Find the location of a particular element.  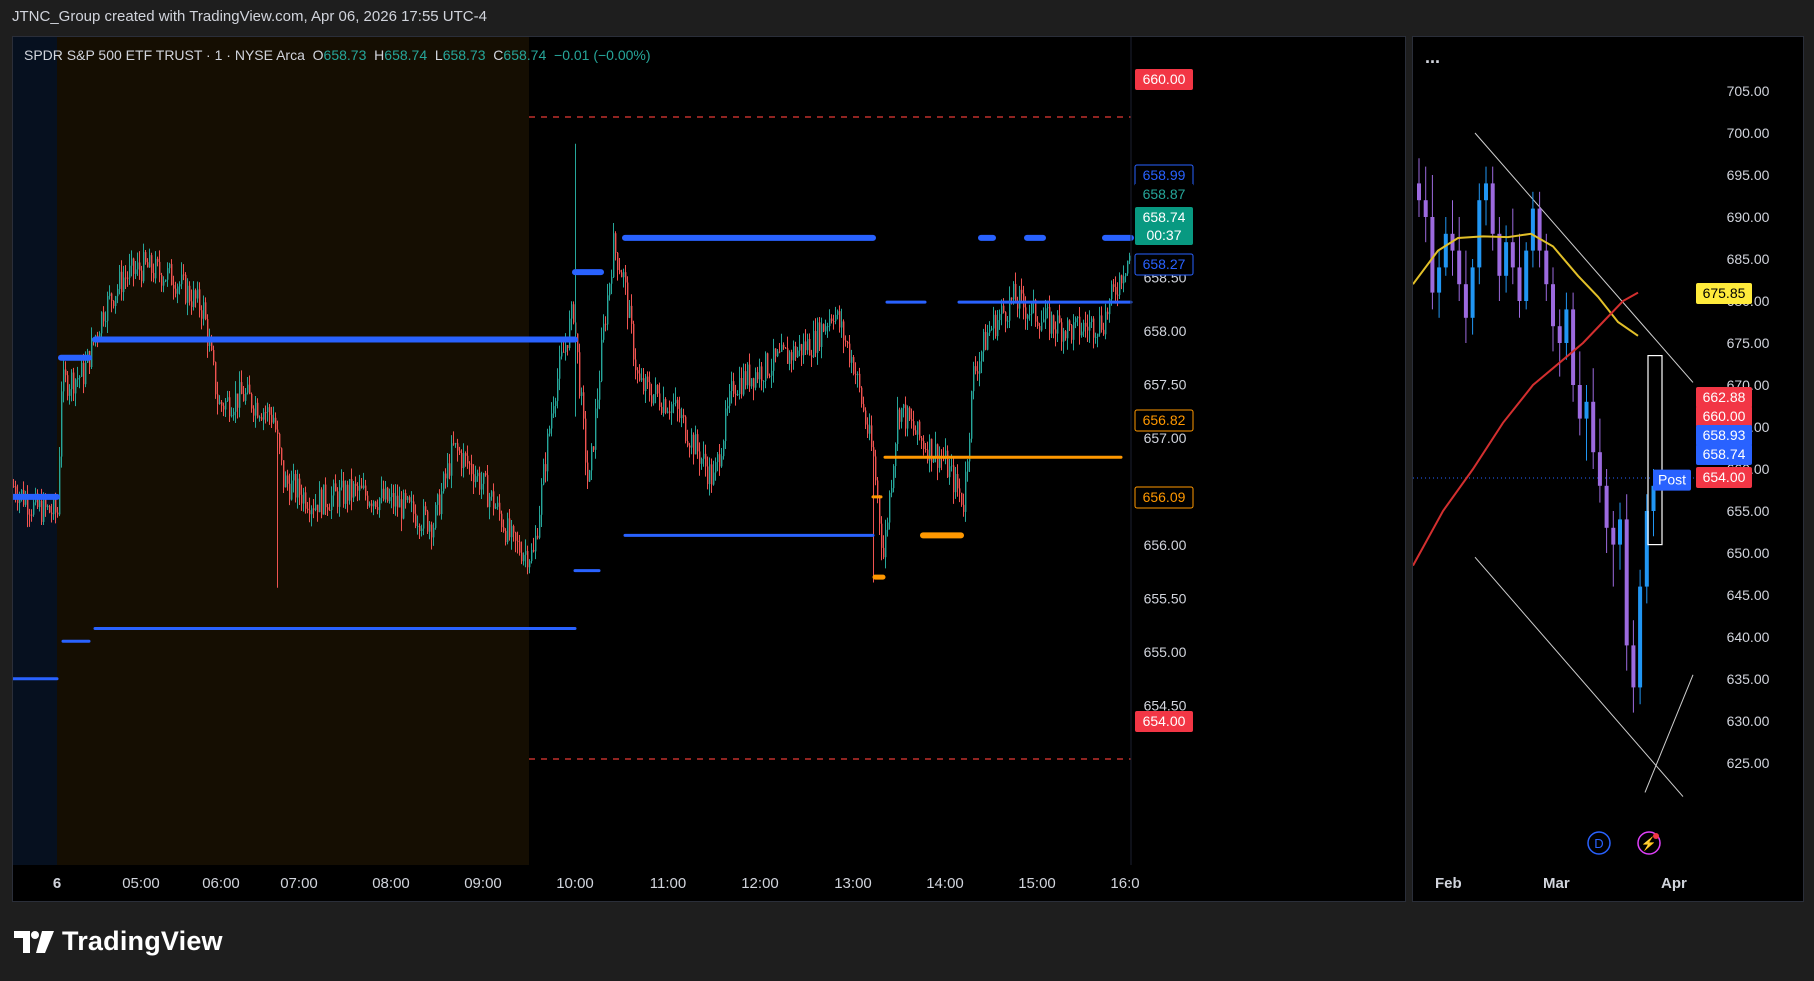

y-axis-tick-label: 625.00 is located at coordinates (1748, 763).